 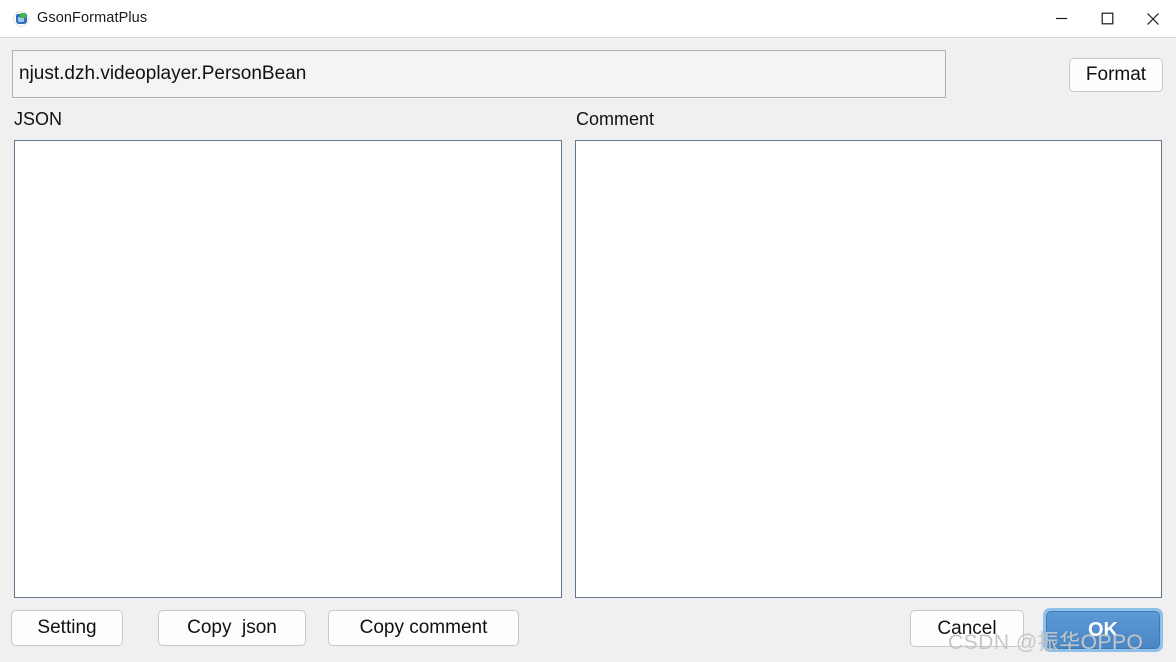 What do you see at coordinates (67, 628) in the screenshot?
I see `setting-button: Setting` at bounding box center [67, 628].